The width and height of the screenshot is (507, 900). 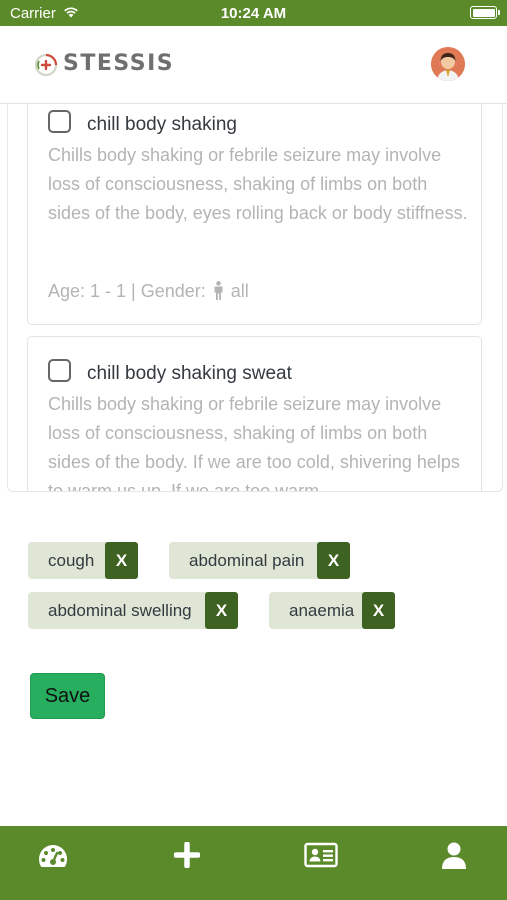 I want to click on symptom-tag: abdominal swelling X, so click(x=133, y=610).